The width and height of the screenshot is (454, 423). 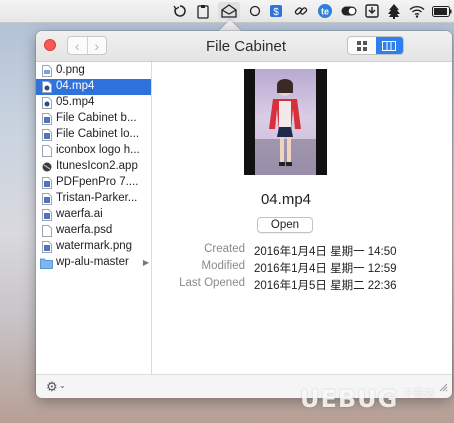 I want to click on file-name: 05.mp4, so click(x=75, y=102).